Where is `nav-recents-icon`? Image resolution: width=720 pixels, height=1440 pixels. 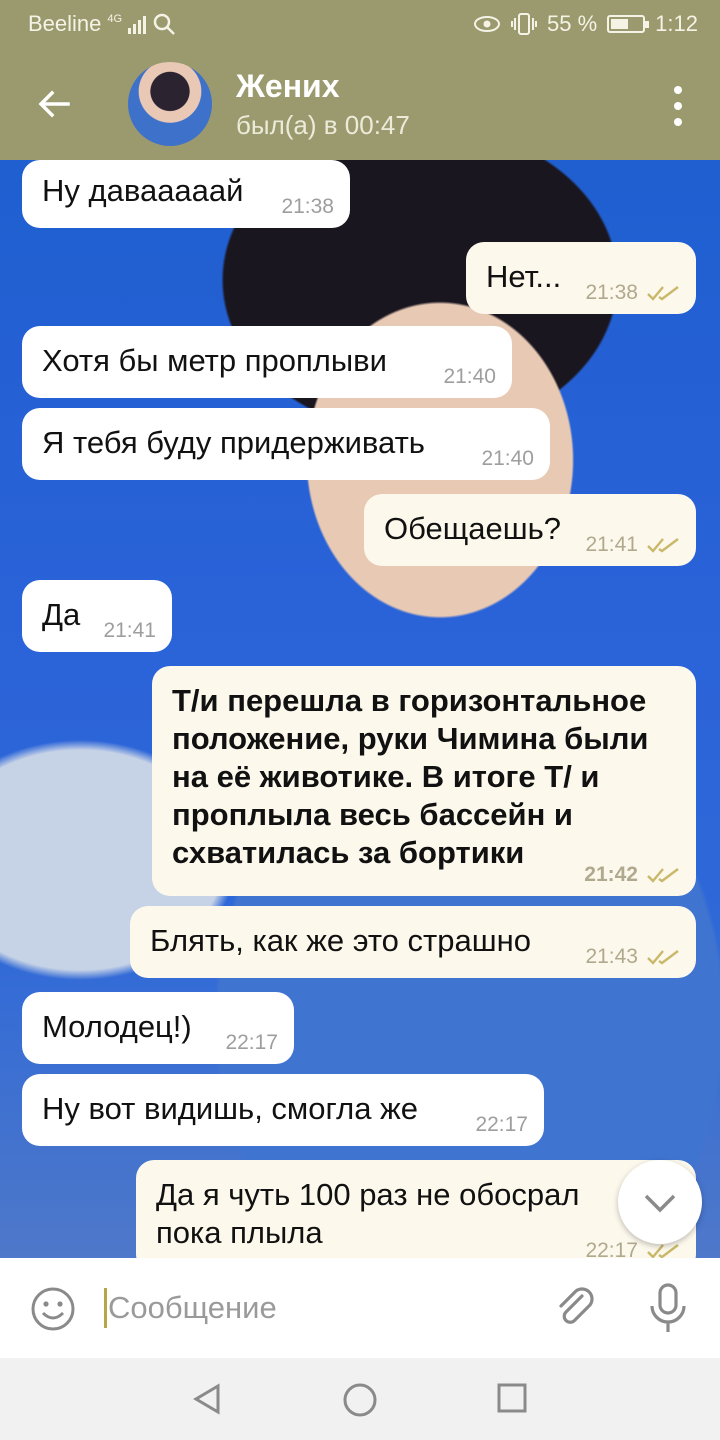
nav-recents-icon is located at coordinates (512, 1398).